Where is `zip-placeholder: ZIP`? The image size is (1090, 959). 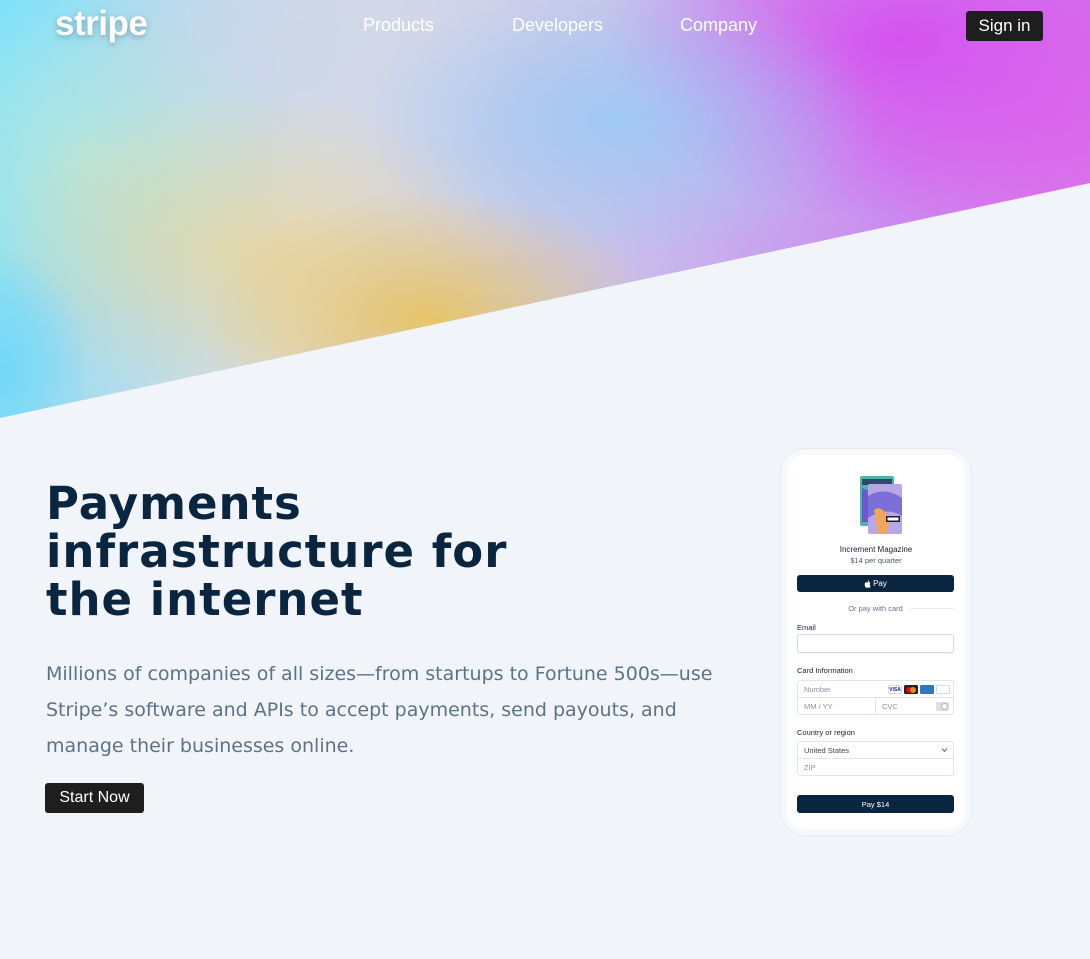
zip-placeholder: ZIP is located at coordinates (810, 767).